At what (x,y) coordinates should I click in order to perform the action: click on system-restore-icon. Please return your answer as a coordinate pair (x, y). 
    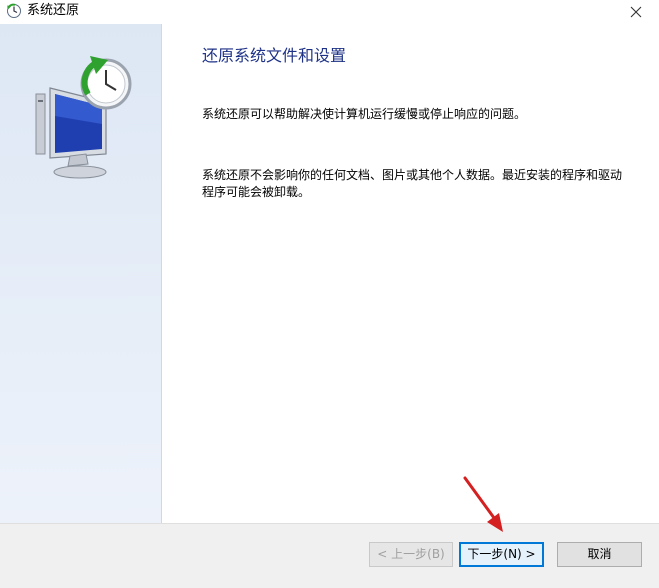
    Looking at the image, I should click on (14, 11).